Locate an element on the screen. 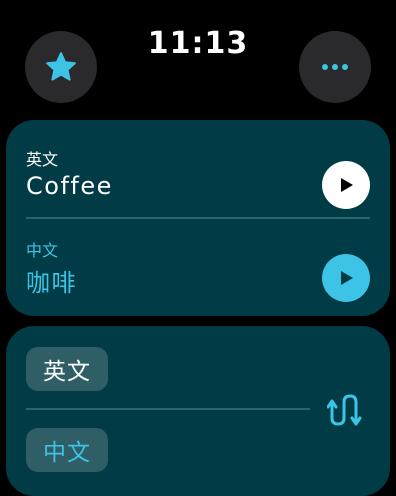  source-text: Coffee is located at coordinates (69, 186).